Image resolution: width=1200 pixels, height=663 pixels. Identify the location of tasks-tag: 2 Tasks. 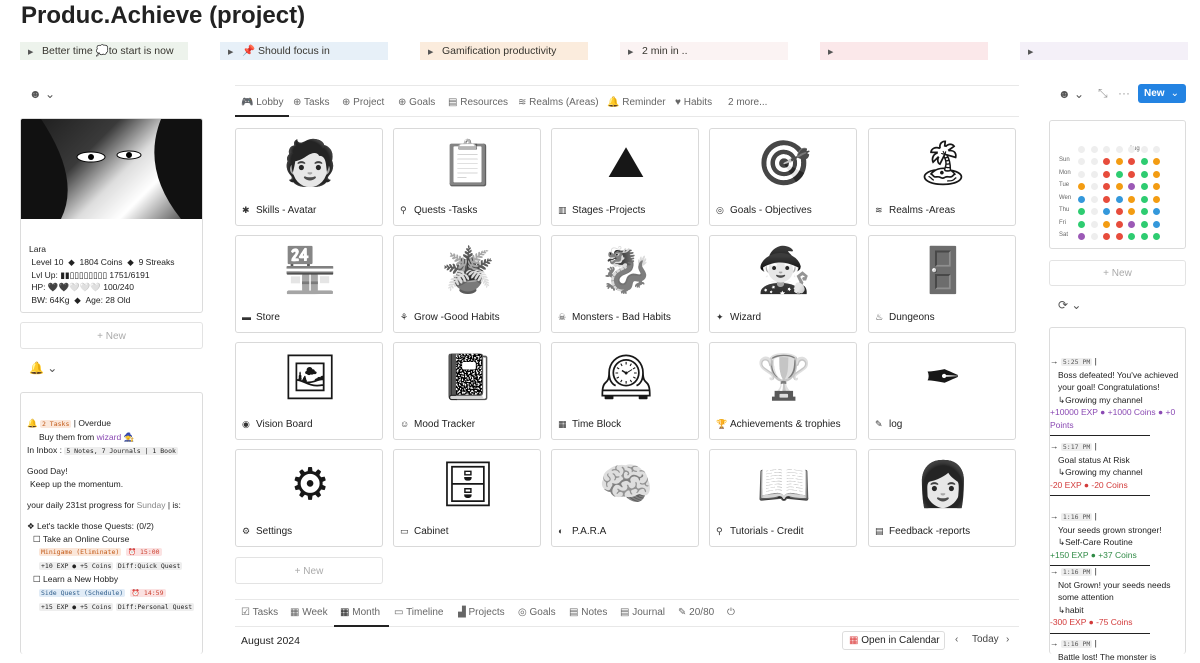
(55, 424).